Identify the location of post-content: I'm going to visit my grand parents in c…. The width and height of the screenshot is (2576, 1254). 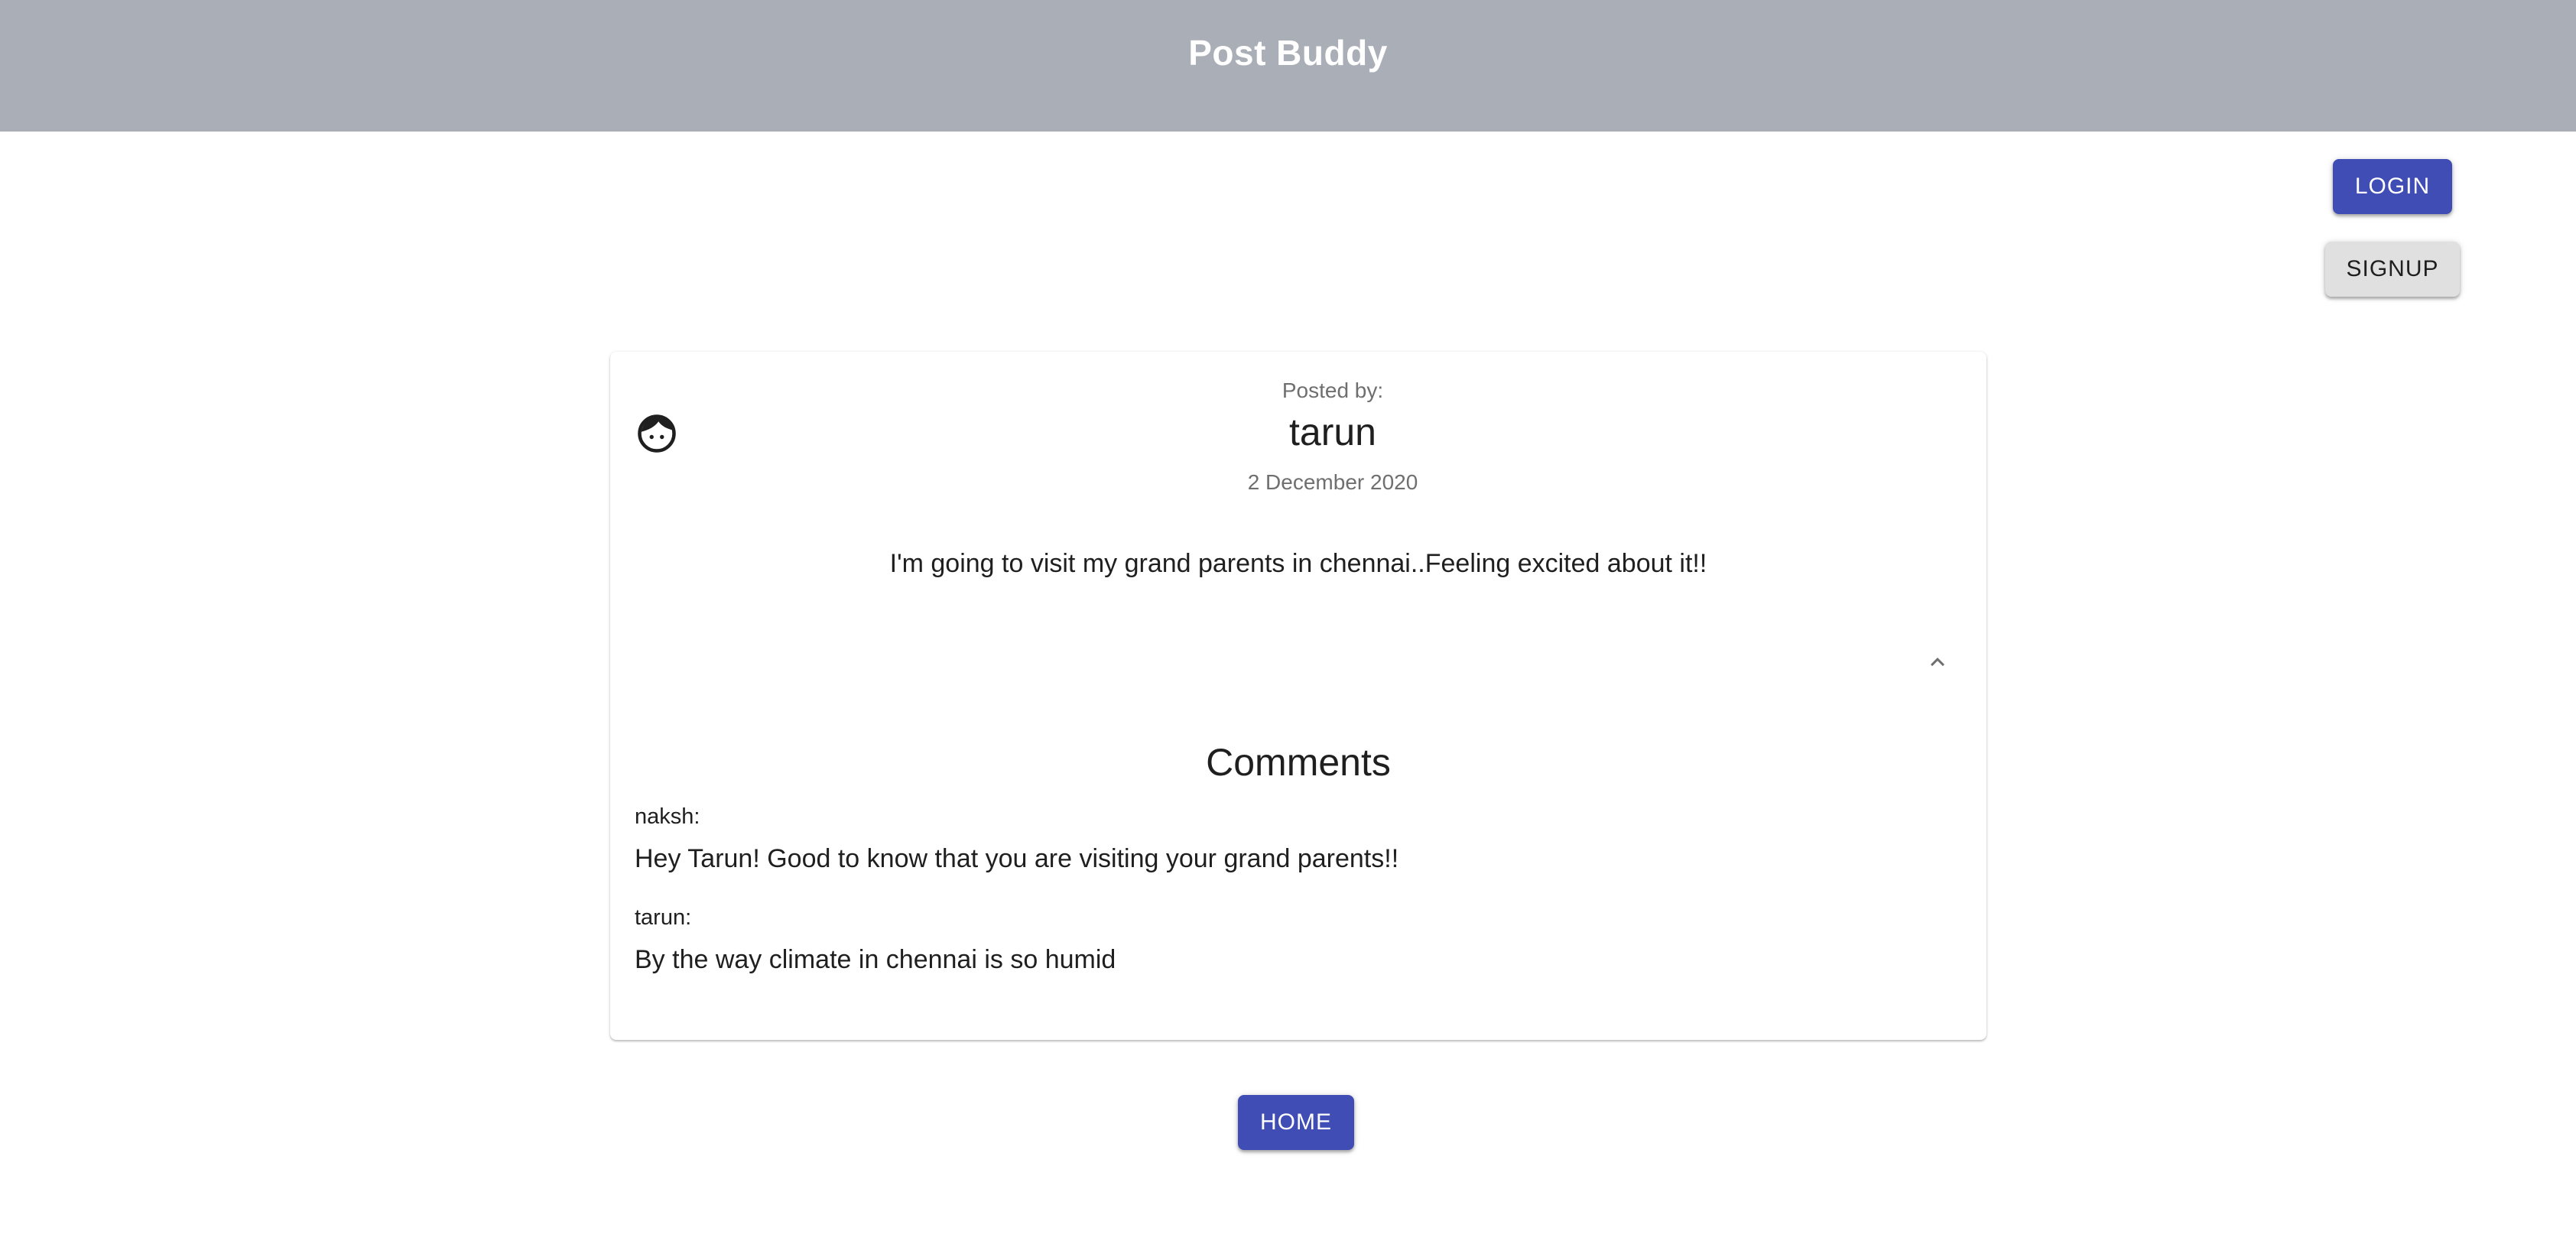
(1298, 564).